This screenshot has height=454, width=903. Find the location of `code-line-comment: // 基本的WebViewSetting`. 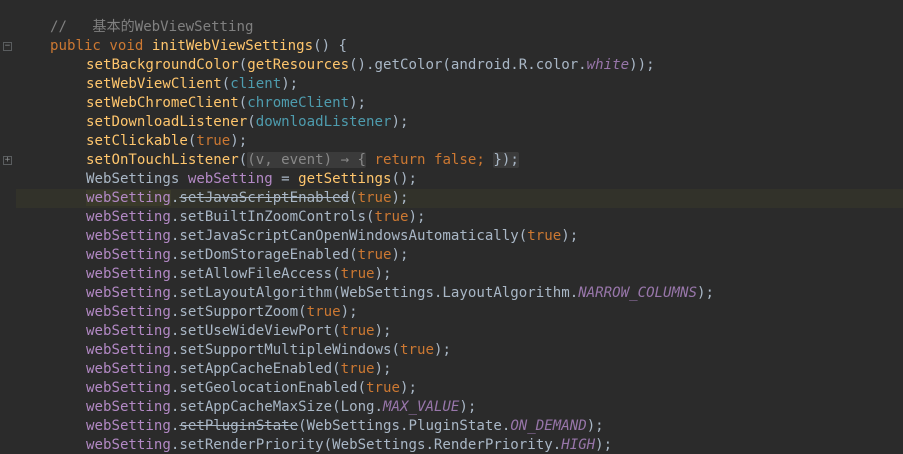

code-line-comment: // 基本的WebViewSetting is located at coordinates (459, 27).